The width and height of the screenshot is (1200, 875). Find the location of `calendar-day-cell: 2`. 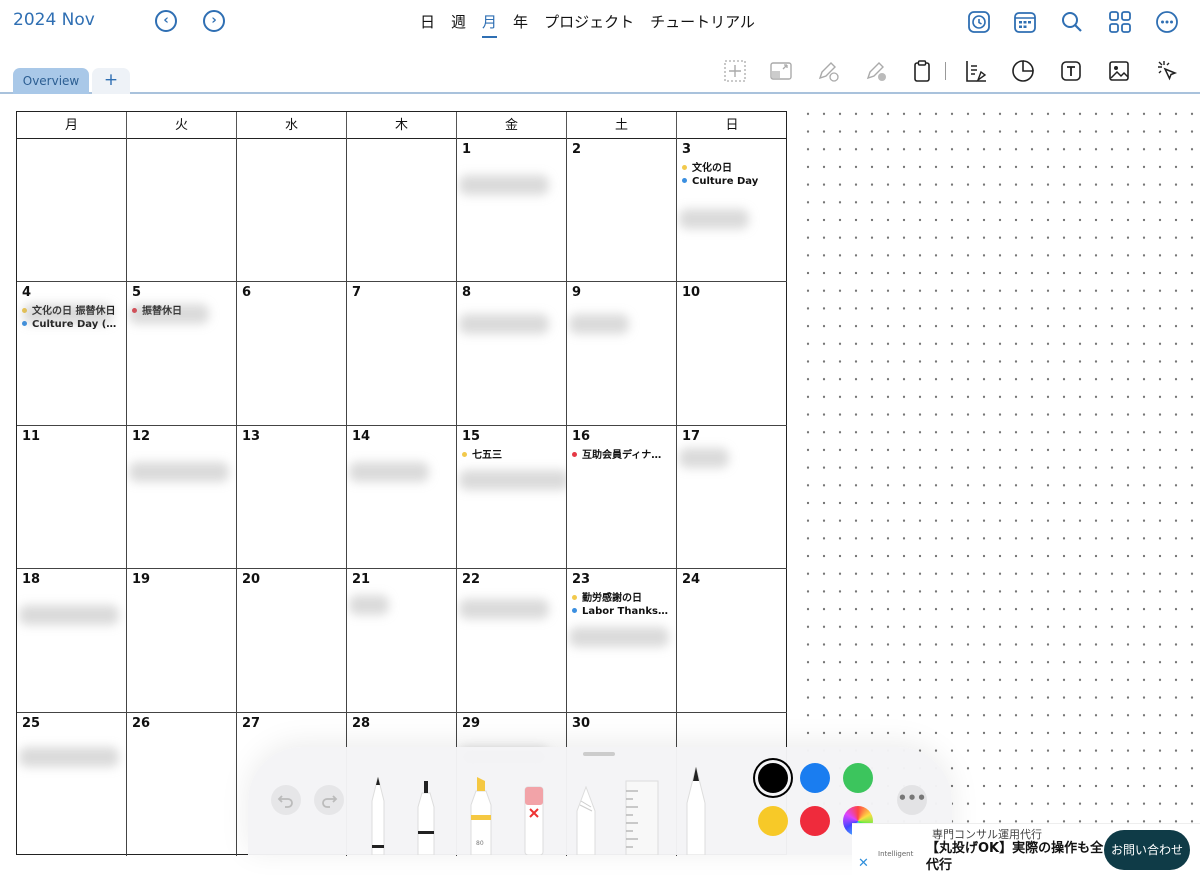

calendar-day-cell: 2 is located at coordinates (622, 211).